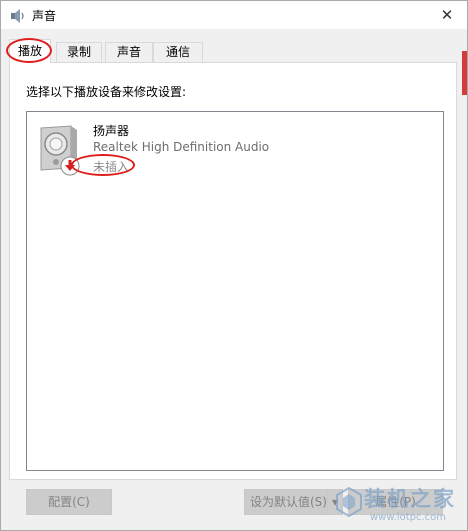 The width and height of the screenshot is (468, 531). What do you see at coordinates (106, 92) in the screenshot?
I see `instruction-text: 选择以下播放设备来修改设置:` at bounding box center [106, 92].